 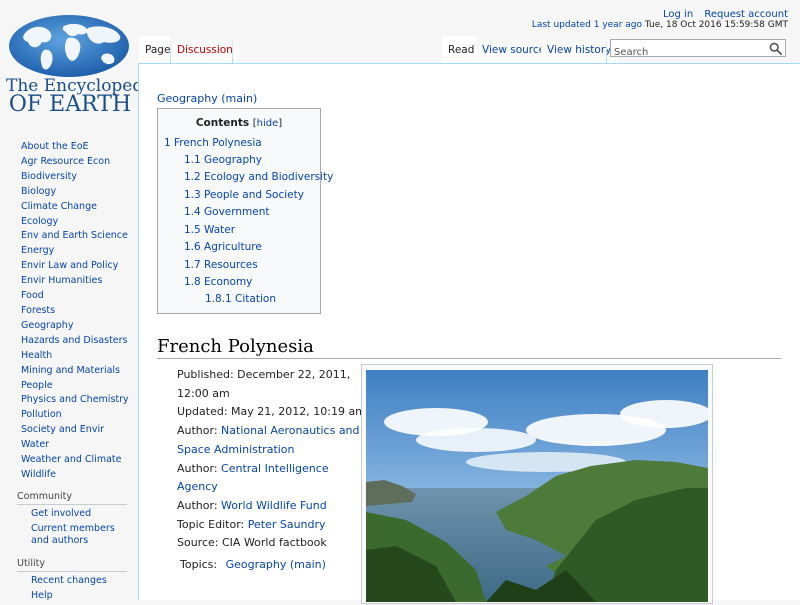 What do you see at coordinates (49, 176) in the screenshot?
I see `sidebar-item-biodiversity: Biodiversity` at bounding box center [49, 176].